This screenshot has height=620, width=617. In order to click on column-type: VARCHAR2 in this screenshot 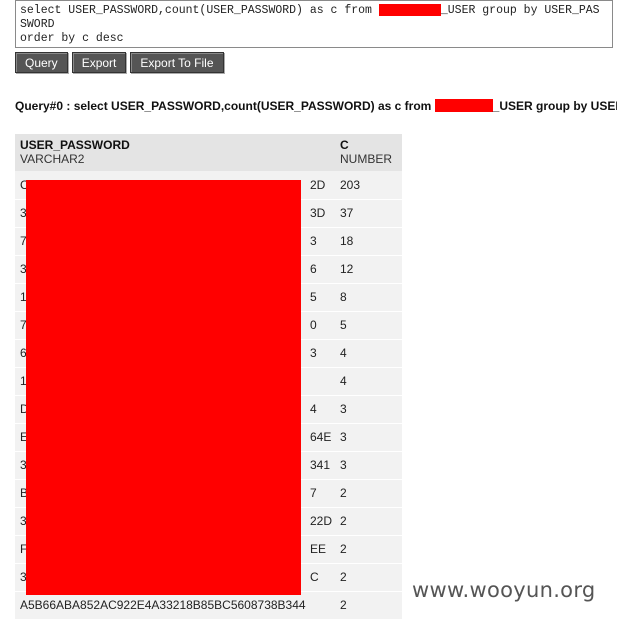, I will do `click(52, 159)`.